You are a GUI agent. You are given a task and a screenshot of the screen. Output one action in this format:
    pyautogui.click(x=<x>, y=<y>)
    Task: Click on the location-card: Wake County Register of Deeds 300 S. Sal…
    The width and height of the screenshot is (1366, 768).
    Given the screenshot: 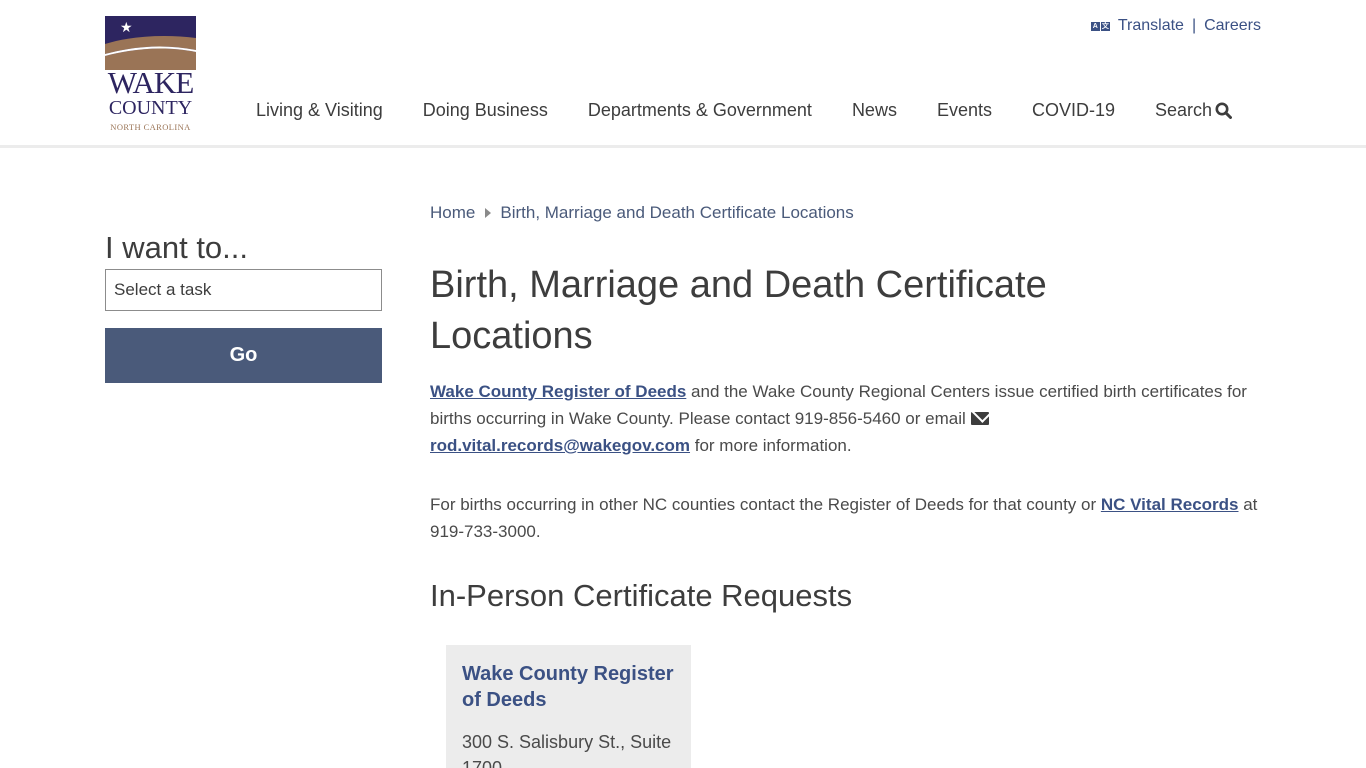 What is the action you would take?
    pyautogui.click(x=568, y=706)
    